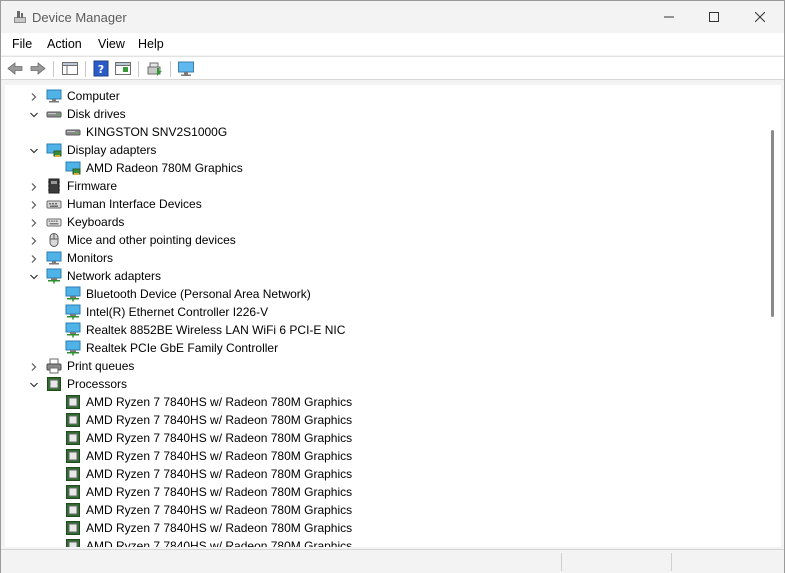  I want to click on tree-category-row: Computer, so click(375, 96).